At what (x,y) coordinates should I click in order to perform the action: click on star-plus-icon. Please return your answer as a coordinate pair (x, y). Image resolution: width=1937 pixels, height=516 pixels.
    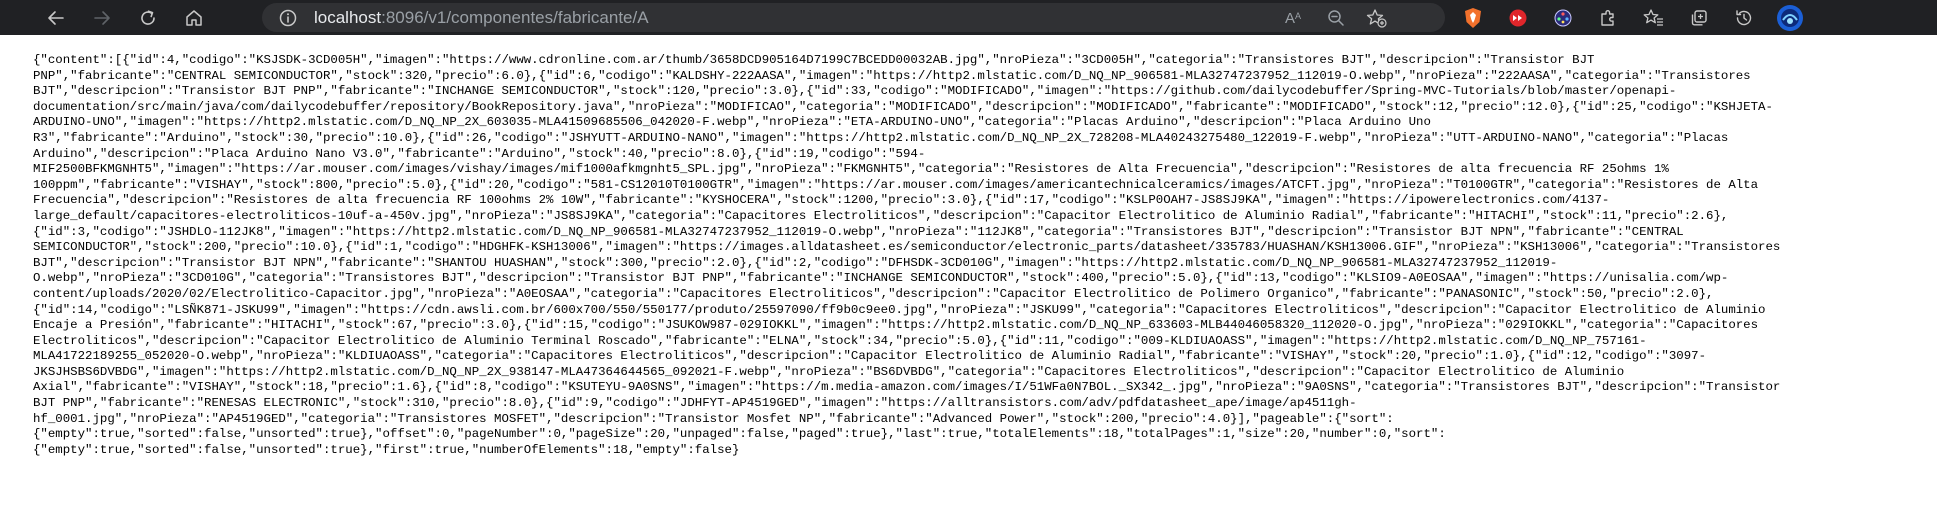
    Looking at the image, I should click on (1376, 18).